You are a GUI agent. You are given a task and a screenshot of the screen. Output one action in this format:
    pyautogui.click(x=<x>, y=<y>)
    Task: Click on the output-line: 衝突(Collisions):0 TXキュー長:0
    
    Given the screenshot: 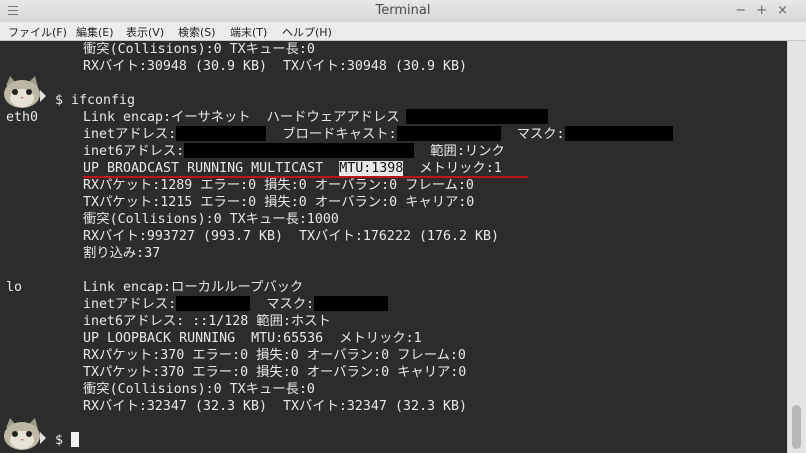 What is the action you would take?
    pyautogui.click(x=199, y=49)
    